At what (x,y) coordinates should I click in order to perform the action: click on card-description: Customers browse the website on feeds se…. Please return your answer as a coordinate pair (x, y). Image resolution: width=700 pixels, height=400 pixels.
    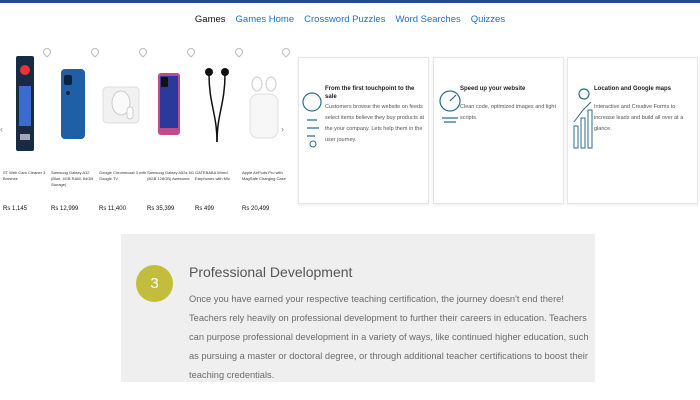
    Looking at the image, I should click on (375, 123).